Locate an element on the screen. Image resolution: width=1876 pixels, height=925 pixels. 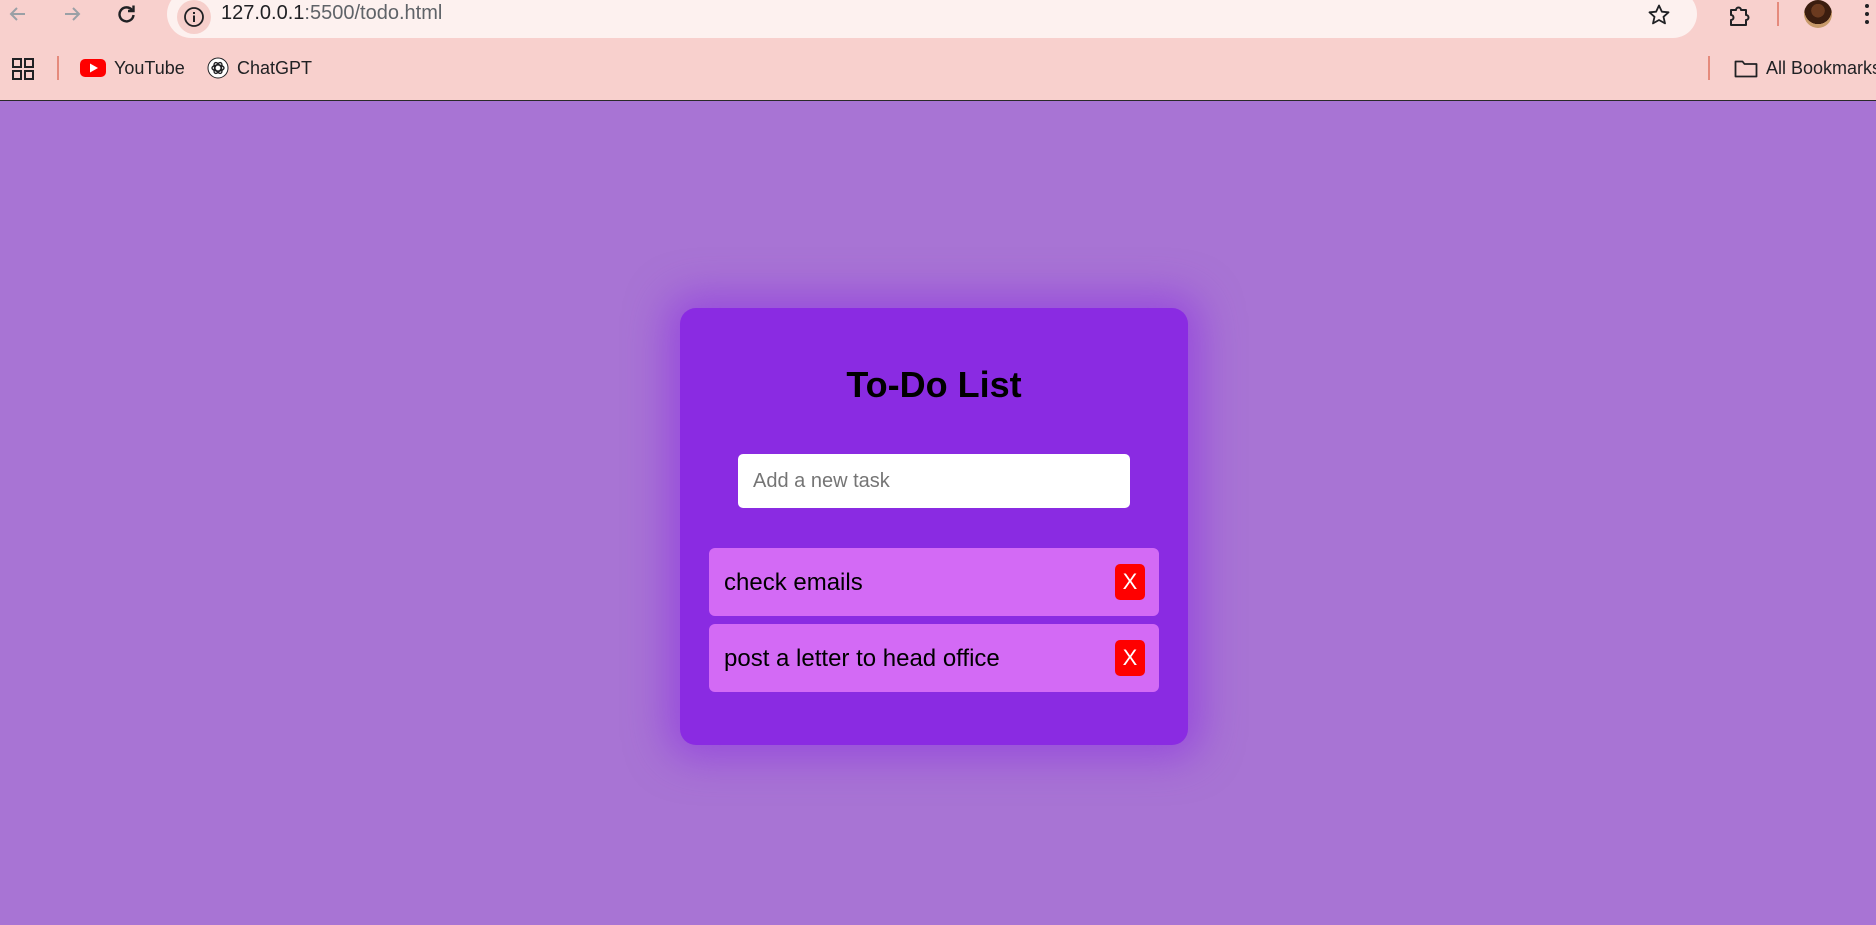
page-title: To-Do List is located at coordinates (934, 384).